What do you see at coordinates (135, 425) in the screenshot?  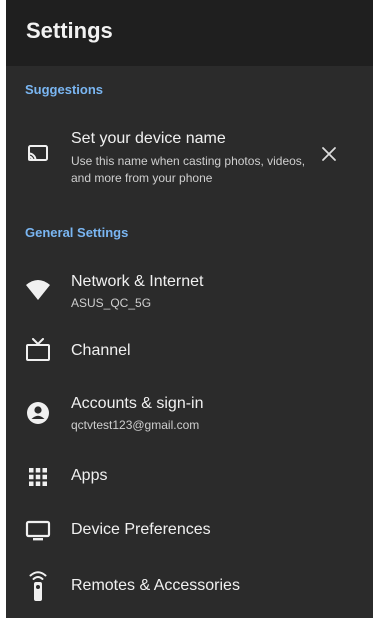 I see `settings-item-subtitle: qctvtest123@gmail.com` at bounding box center [135, 425].